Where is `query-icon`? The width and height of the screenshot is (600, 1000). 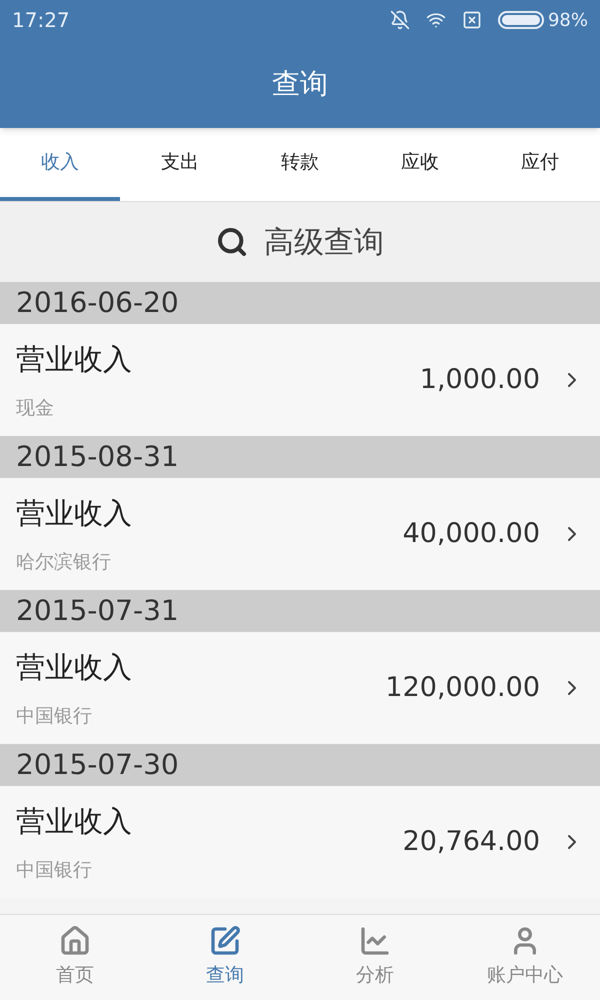 query-icon is located at coordinates (225, 941).